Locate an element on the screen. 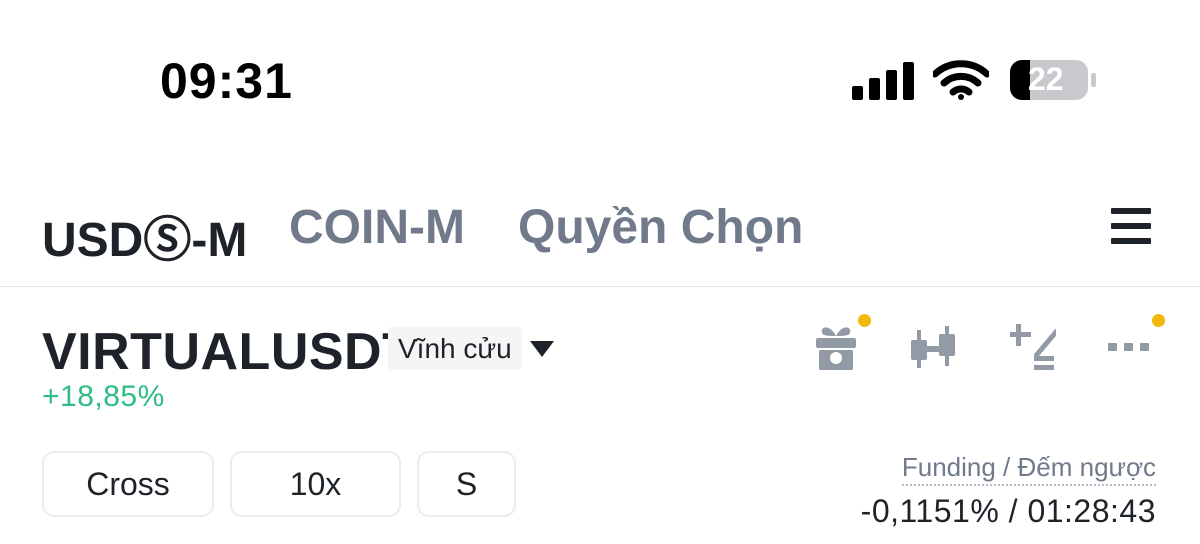 This screenshot has width=1200, height=544. caret-down-icon is located at coordinates (542, 351).